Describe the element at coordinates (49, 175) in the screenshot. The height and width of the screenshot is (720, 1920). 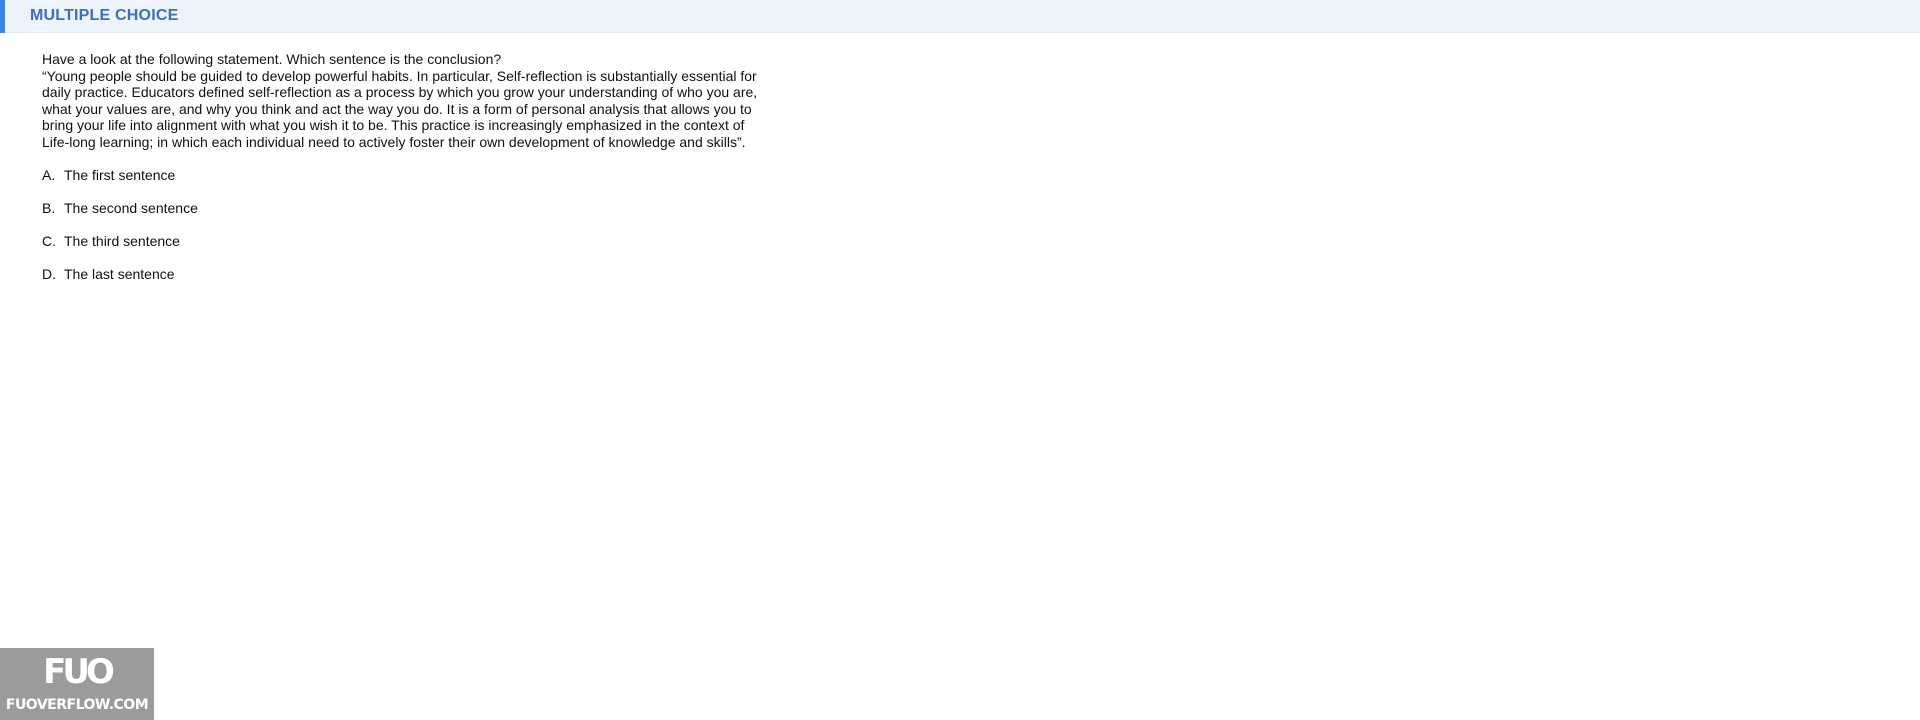
I see `option-letter: A.` at that location.